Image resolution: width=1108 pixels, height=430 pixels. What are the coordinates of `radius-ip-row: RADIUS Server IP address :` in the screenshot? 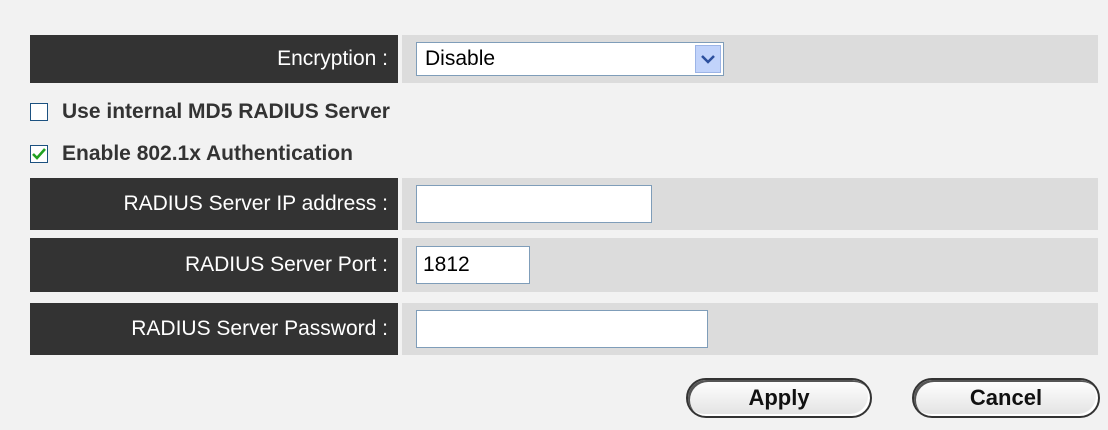 It's located at (564, 204).